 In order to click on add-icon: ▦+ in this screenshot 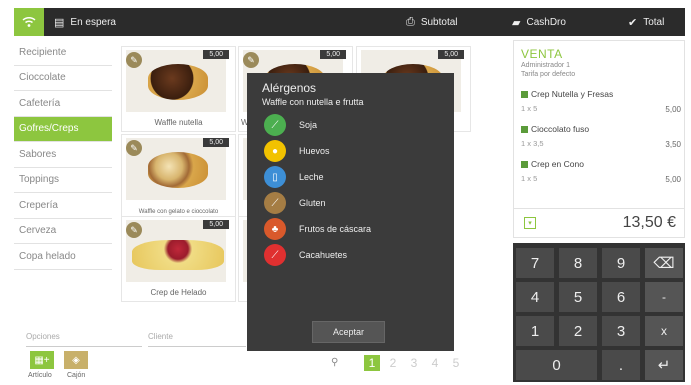, I will do `click(42, 360)`.